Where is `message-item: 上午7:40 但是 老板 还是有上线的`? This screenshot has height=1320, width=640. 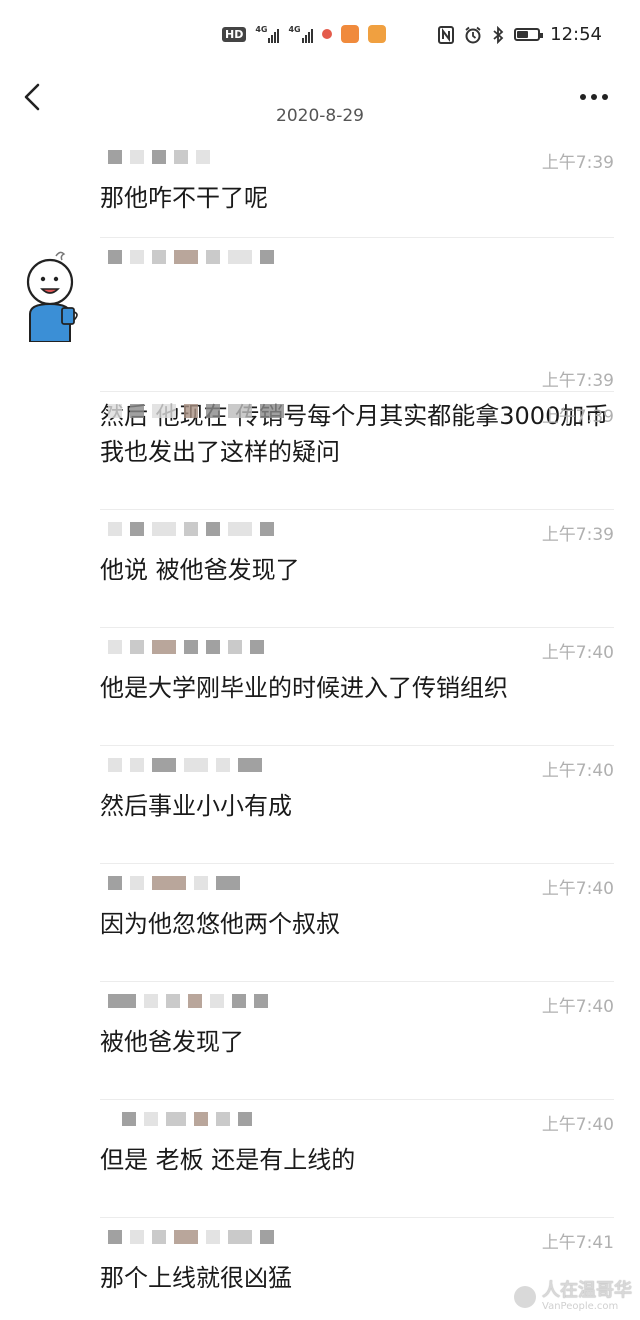 message-item: 上午7:40 但是 老板 还是有上线的 is located at coordinates (357, 1159).